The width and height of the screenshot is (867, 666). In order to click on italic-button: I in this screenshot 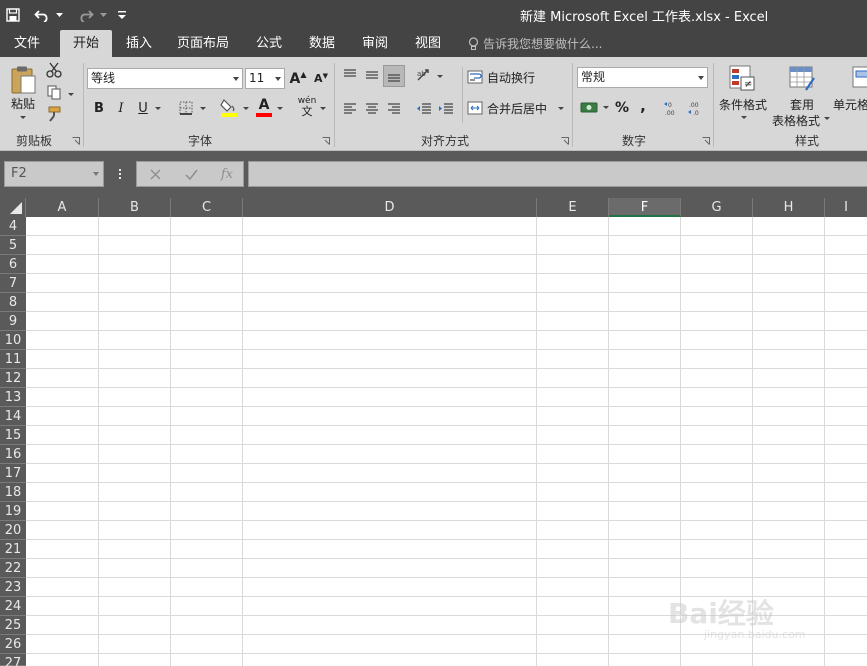, I will do `click(121, 108)`.